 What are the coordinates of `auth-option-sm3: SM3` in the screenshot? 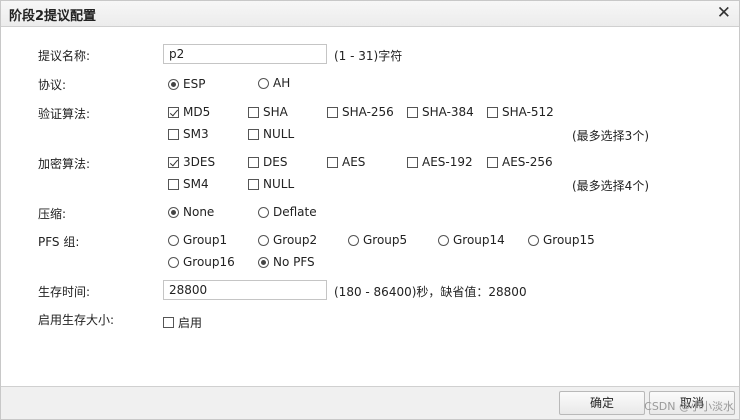 It's located at (188, 134).